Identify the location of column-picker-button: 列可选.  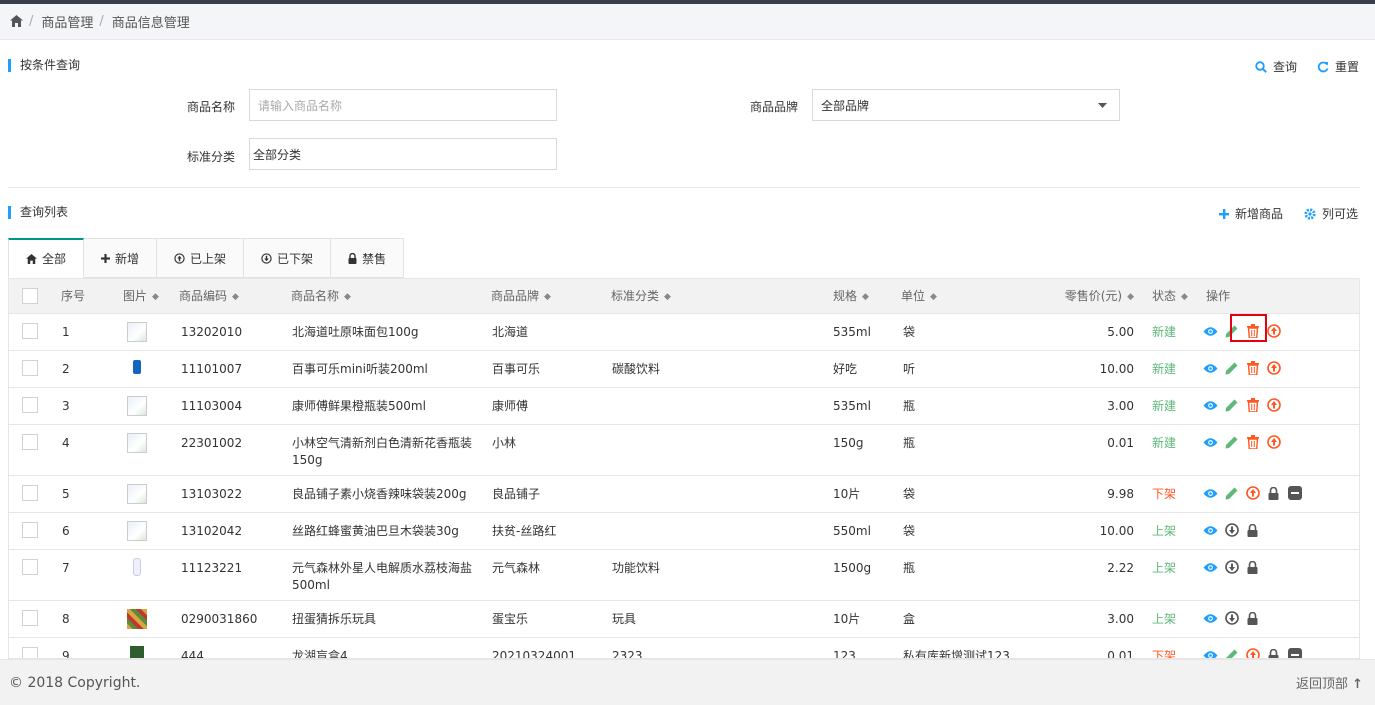
(1331, 213).